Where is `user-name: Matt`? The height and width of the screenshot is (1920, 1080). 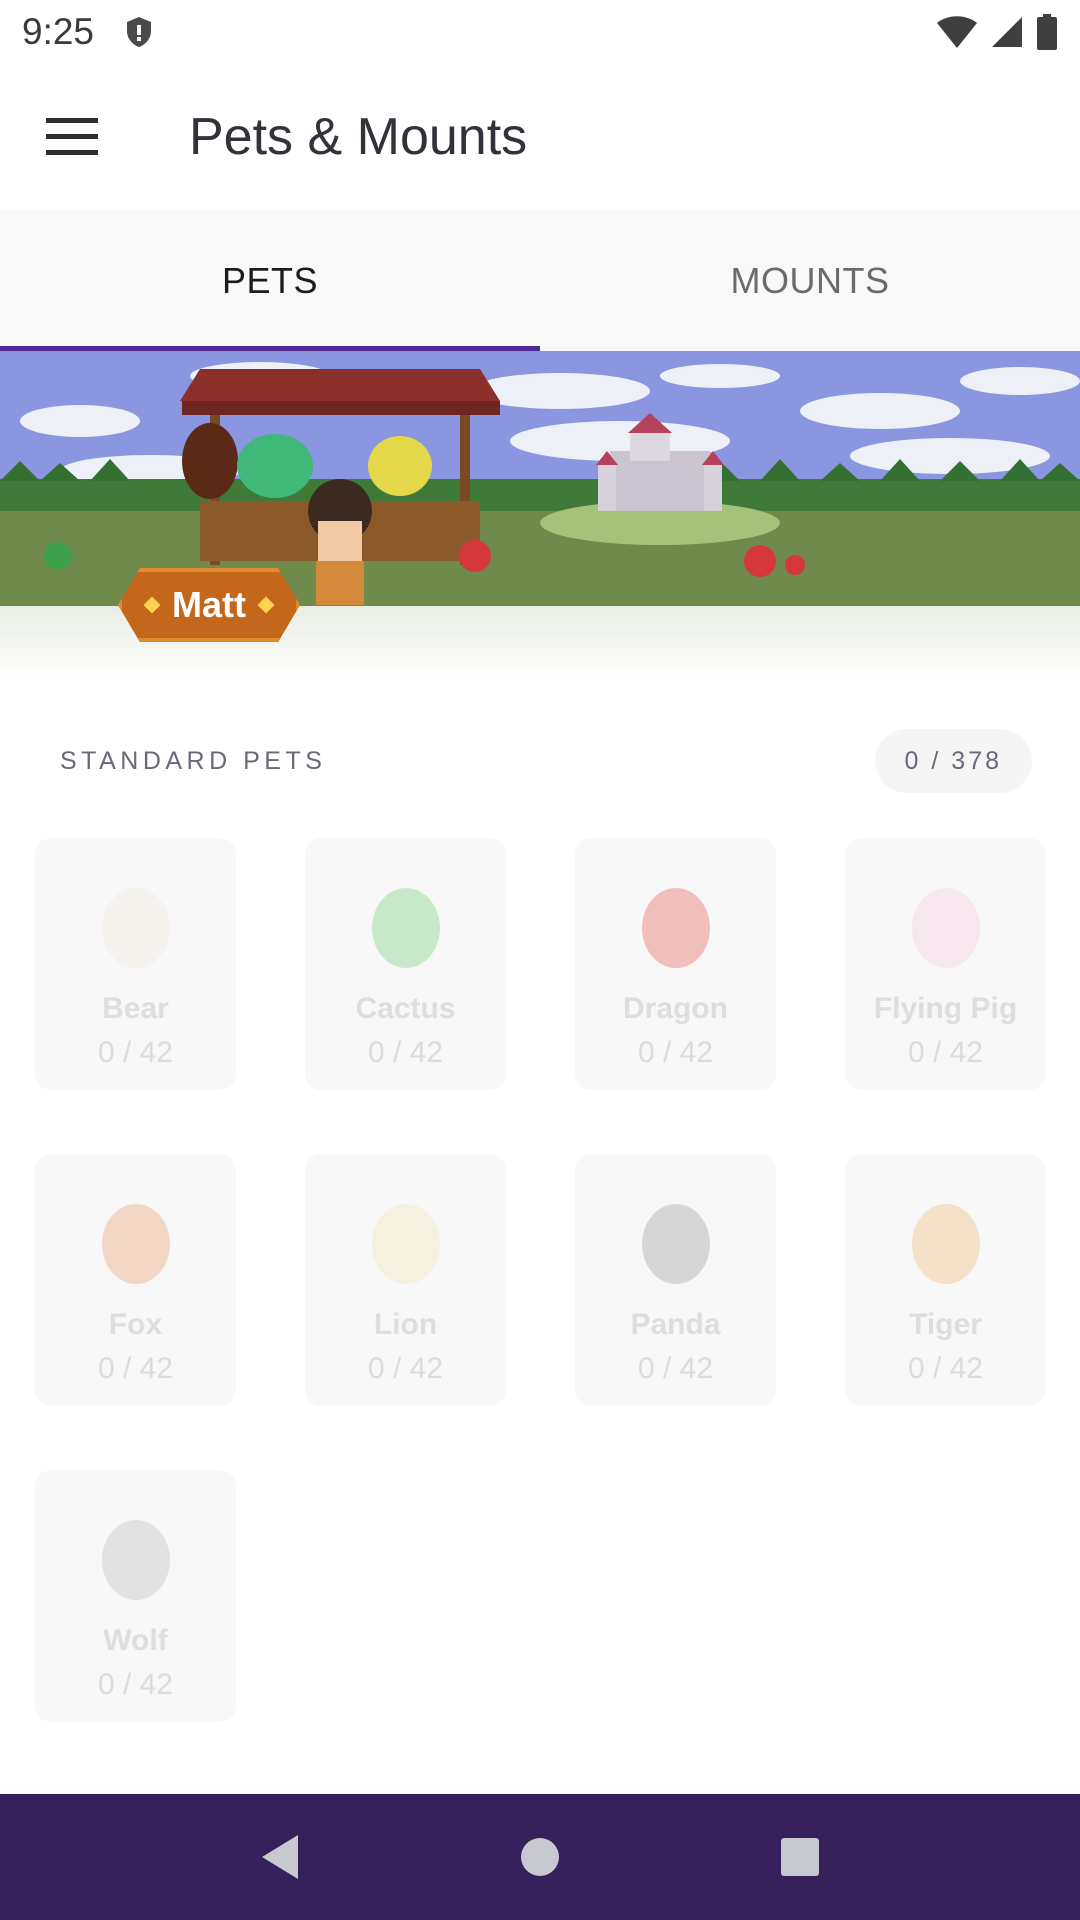 user-name: Matt is located at coordinates (209, 604).